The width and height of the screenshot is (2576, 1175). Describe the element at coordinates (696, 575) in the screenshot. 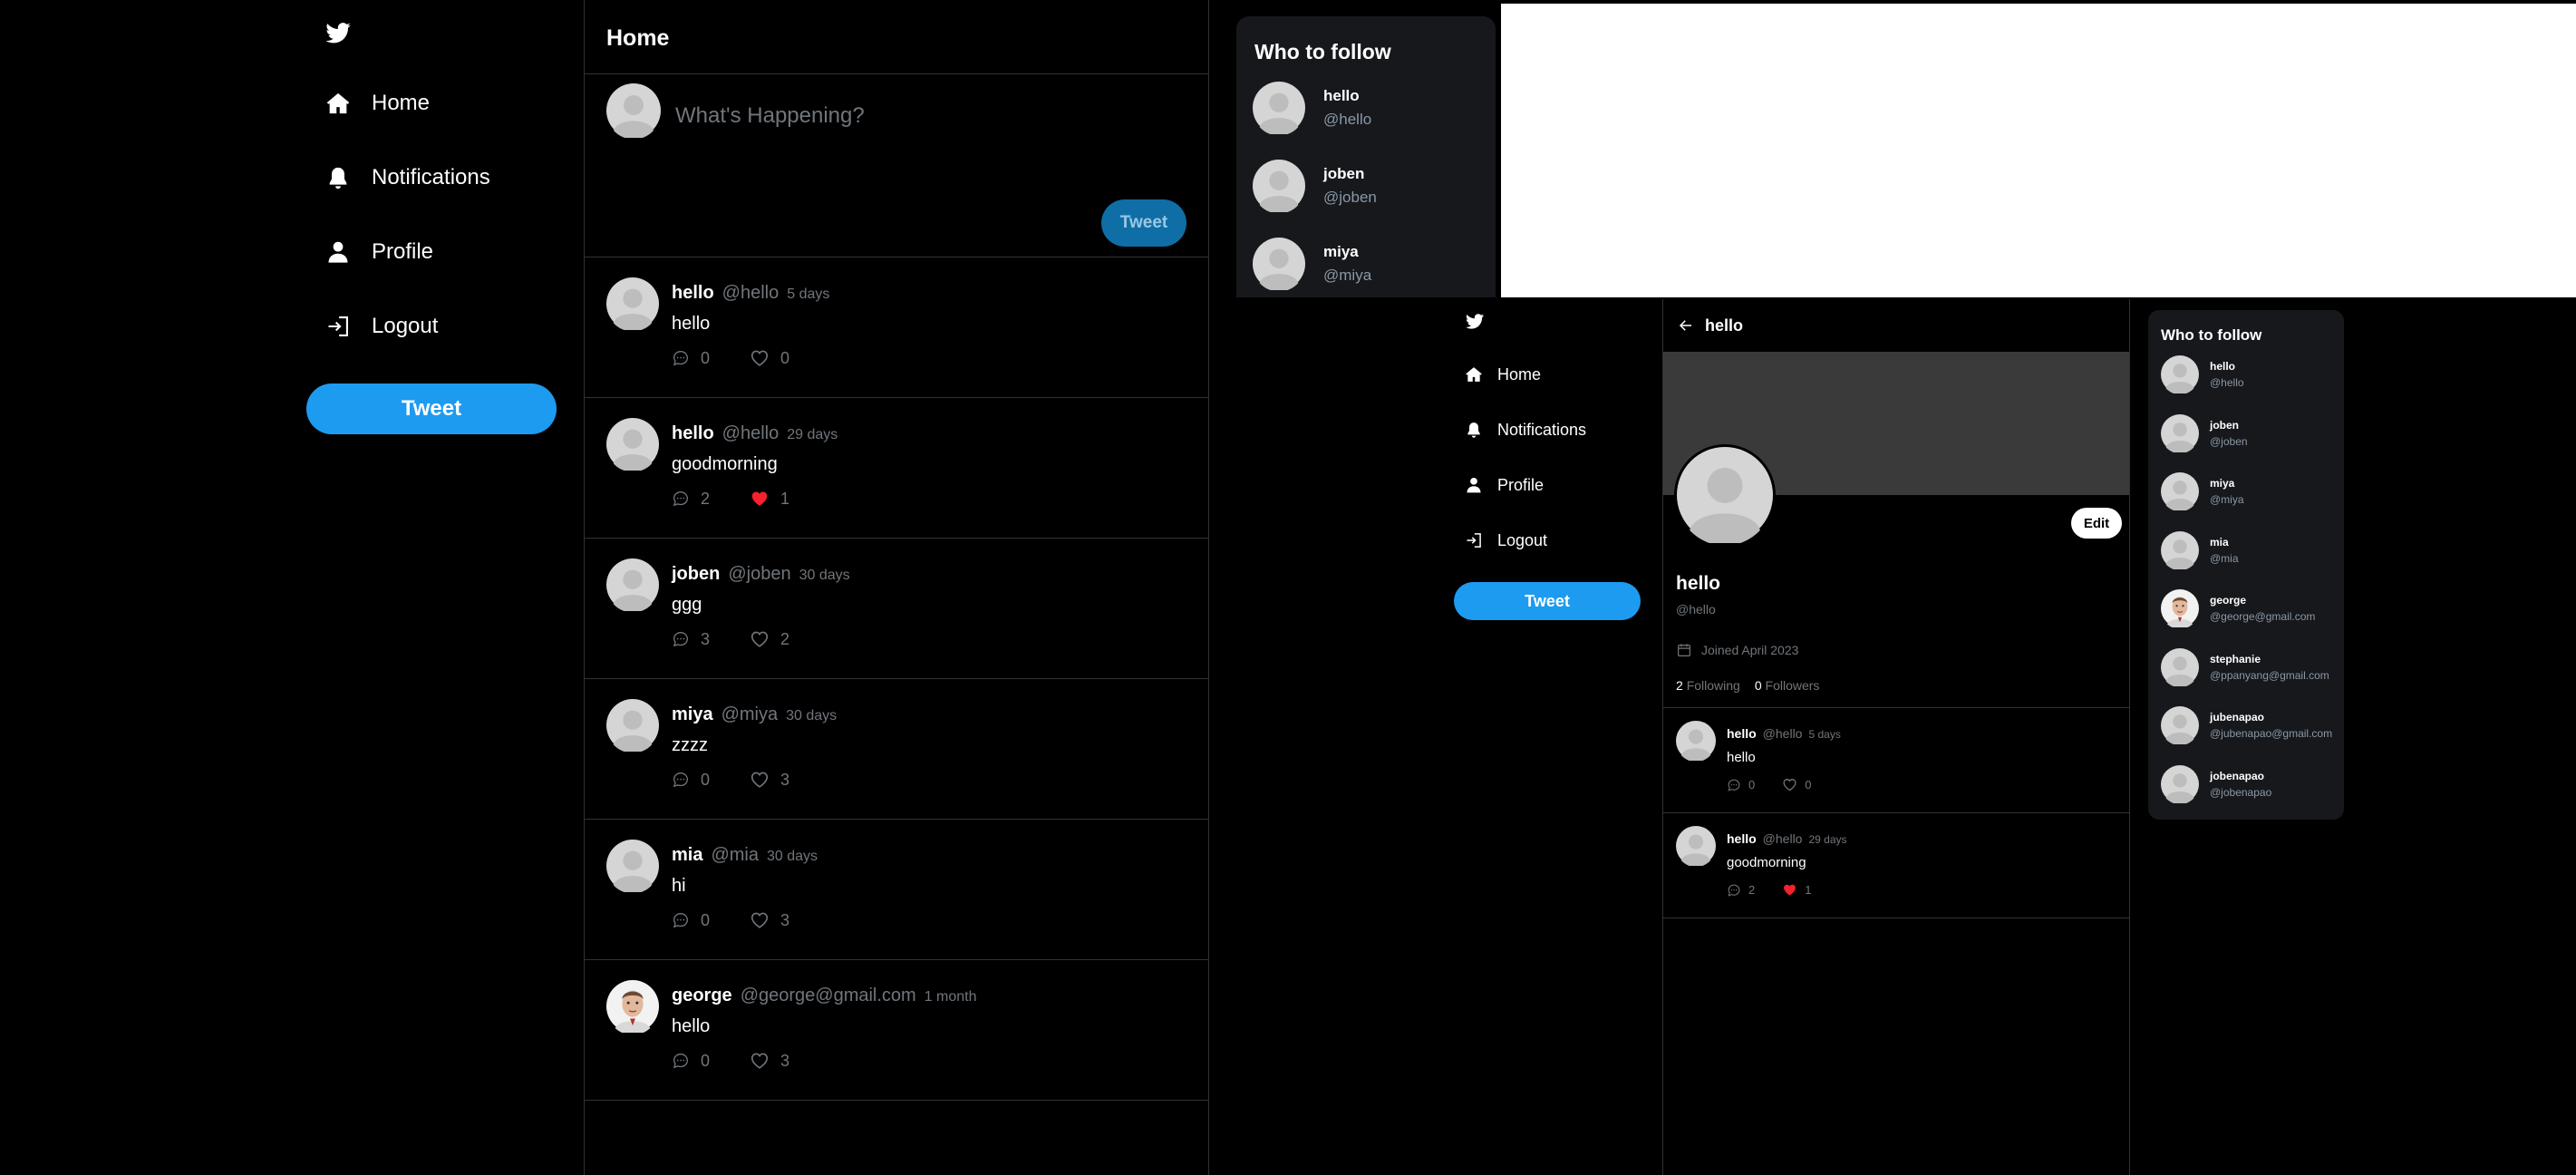

I see `author-name: joben` at that location.